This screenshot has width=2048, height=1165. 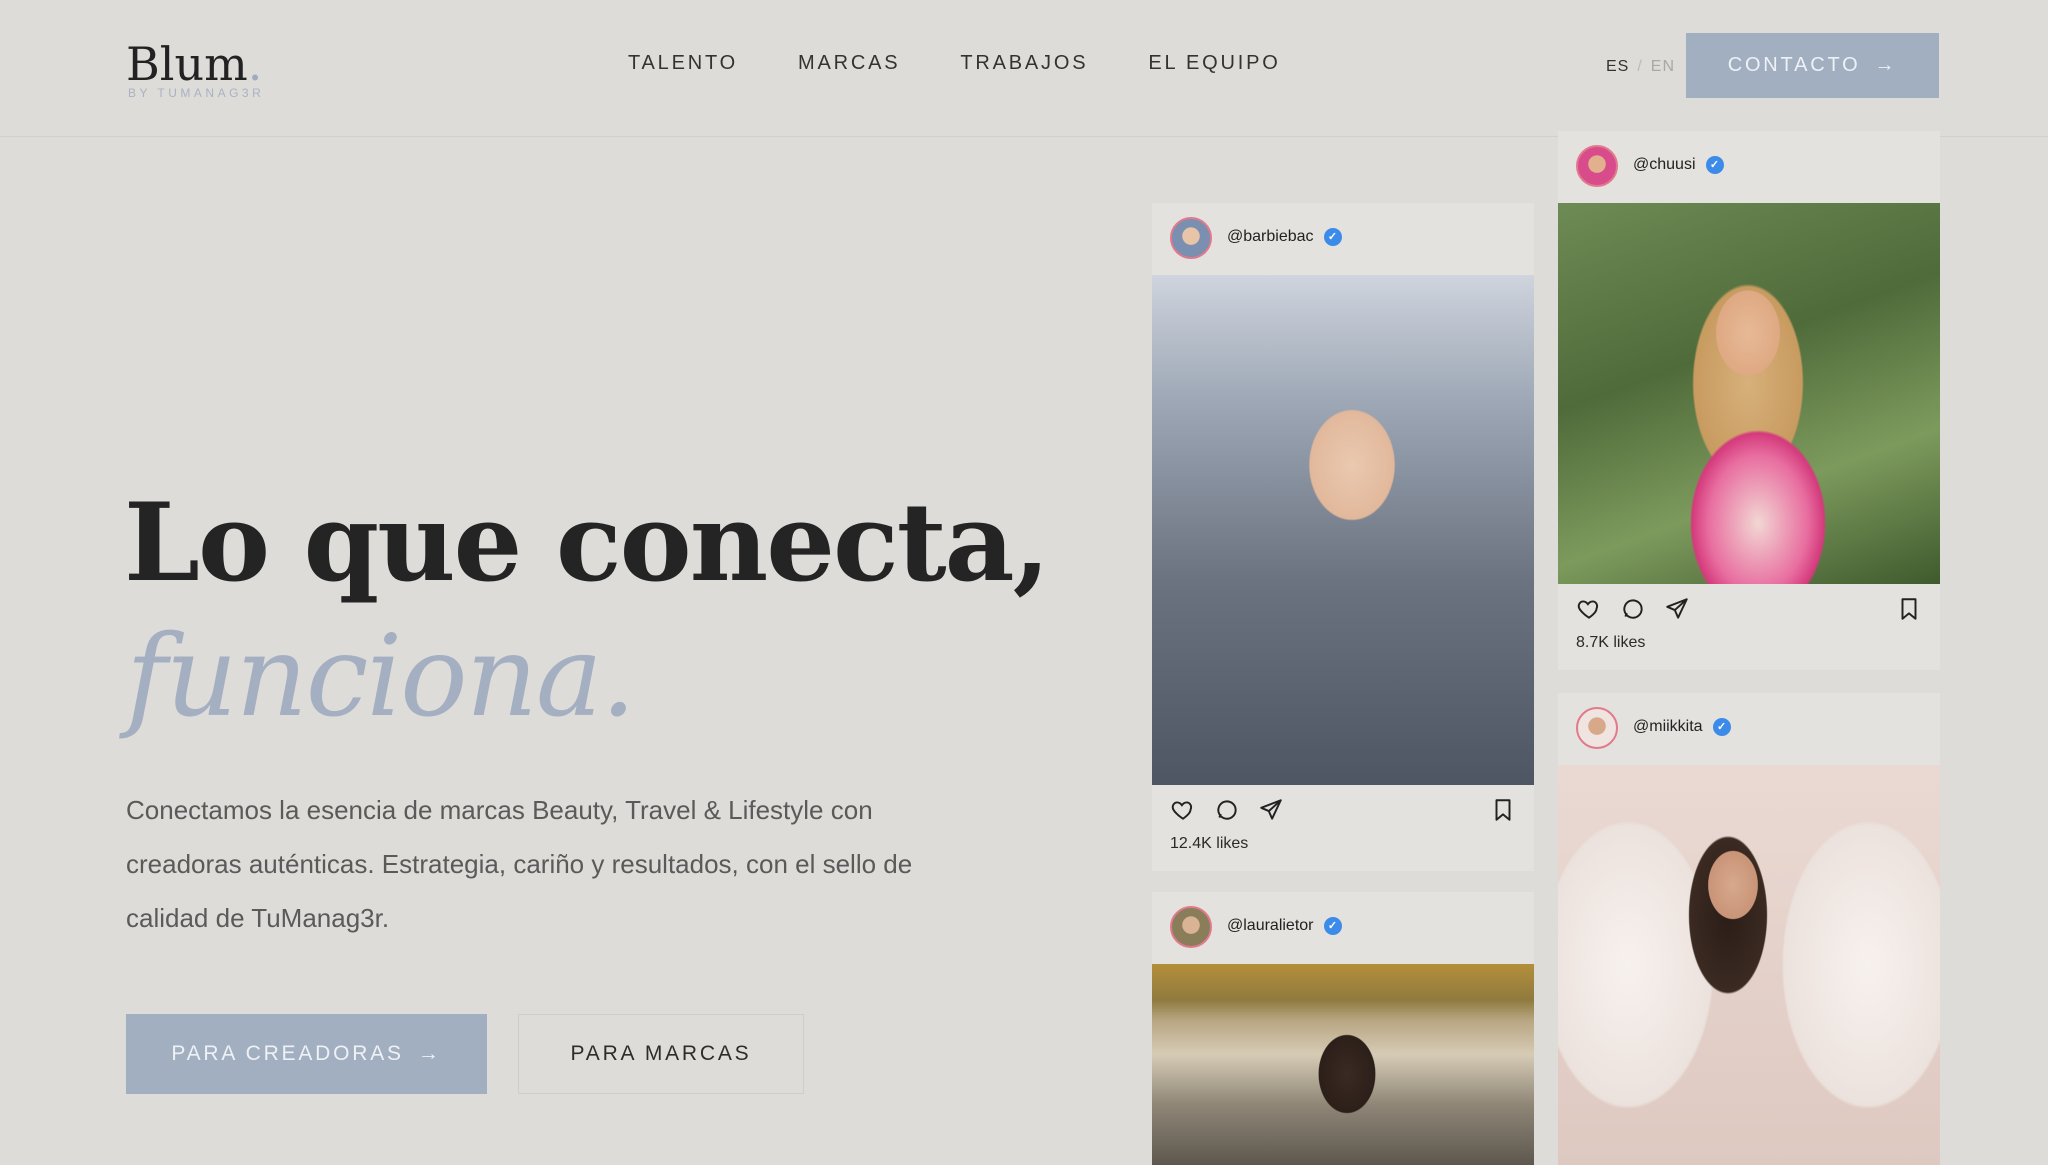 What do you see at coordinates (661, 1054) in the screenshot?
I see `for-brands-button: PARA MARCAS` at bounding box center [661, 1054].